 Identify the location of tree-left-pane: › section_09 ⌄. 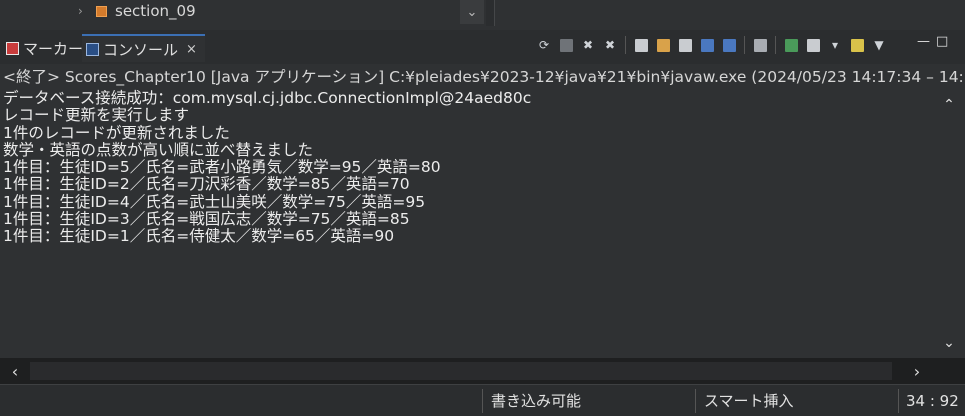
(243, 13).